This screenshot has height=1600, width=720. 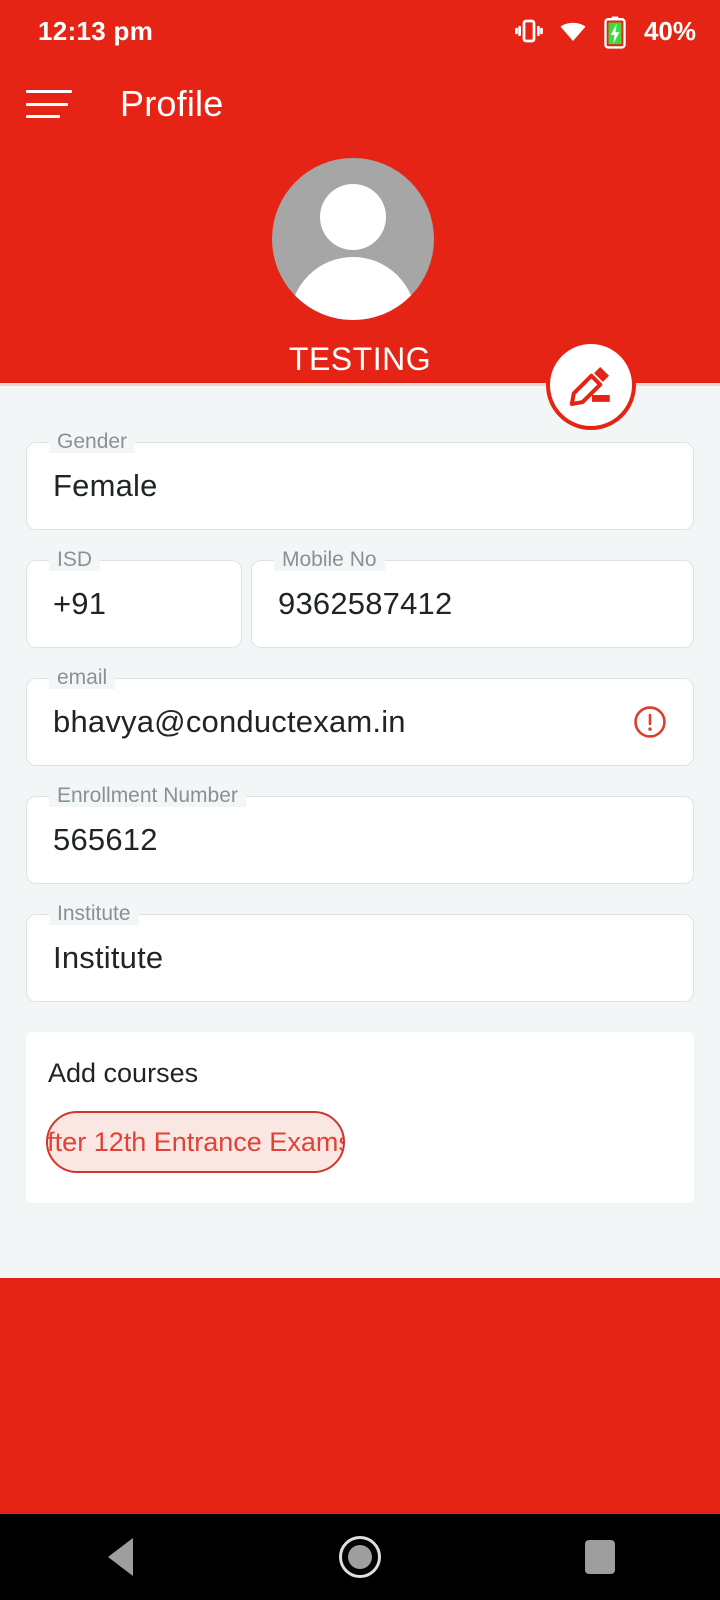 What do you see at coordinates (353, 217) in the screenshot?
I see `avatar-head` at bounding box center [353, 217].